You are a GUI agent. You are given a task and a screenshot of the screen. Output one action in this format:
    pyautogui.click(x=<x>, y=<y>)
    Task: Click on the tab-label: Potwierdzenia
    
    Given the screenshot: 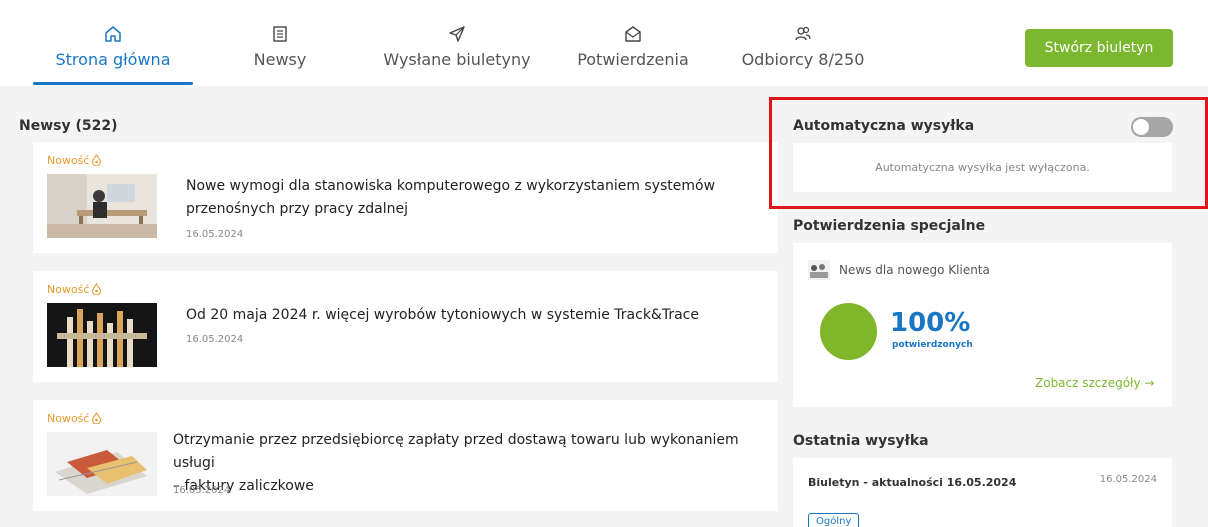 What is the action you would take?
    pyautogui.click(x=633, y=59)
    